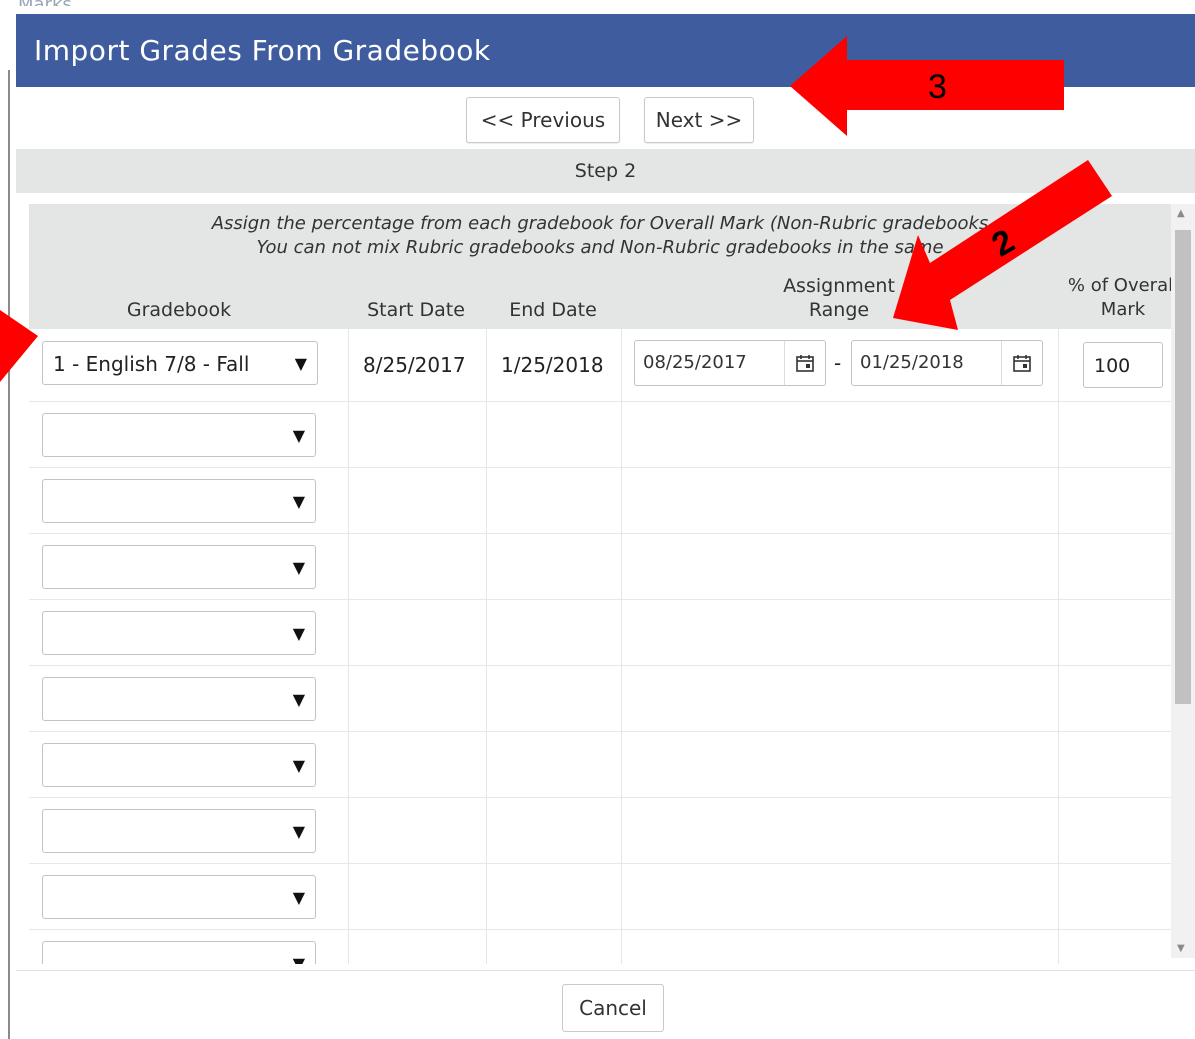 This screenshot has height=1039, width=1195. I want to click on annotation-label-3: 3, so click(937, 87).